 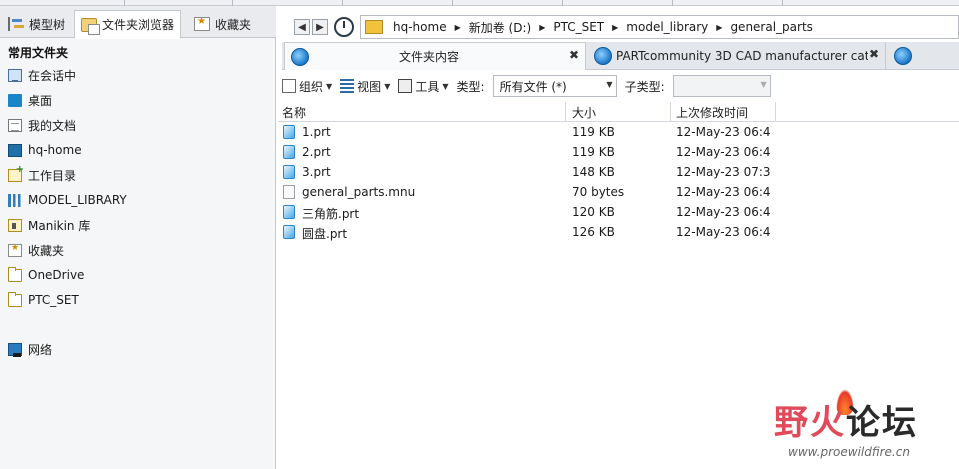 I want to click on nav-item-label: 桌面, so click(x=40, y=100).